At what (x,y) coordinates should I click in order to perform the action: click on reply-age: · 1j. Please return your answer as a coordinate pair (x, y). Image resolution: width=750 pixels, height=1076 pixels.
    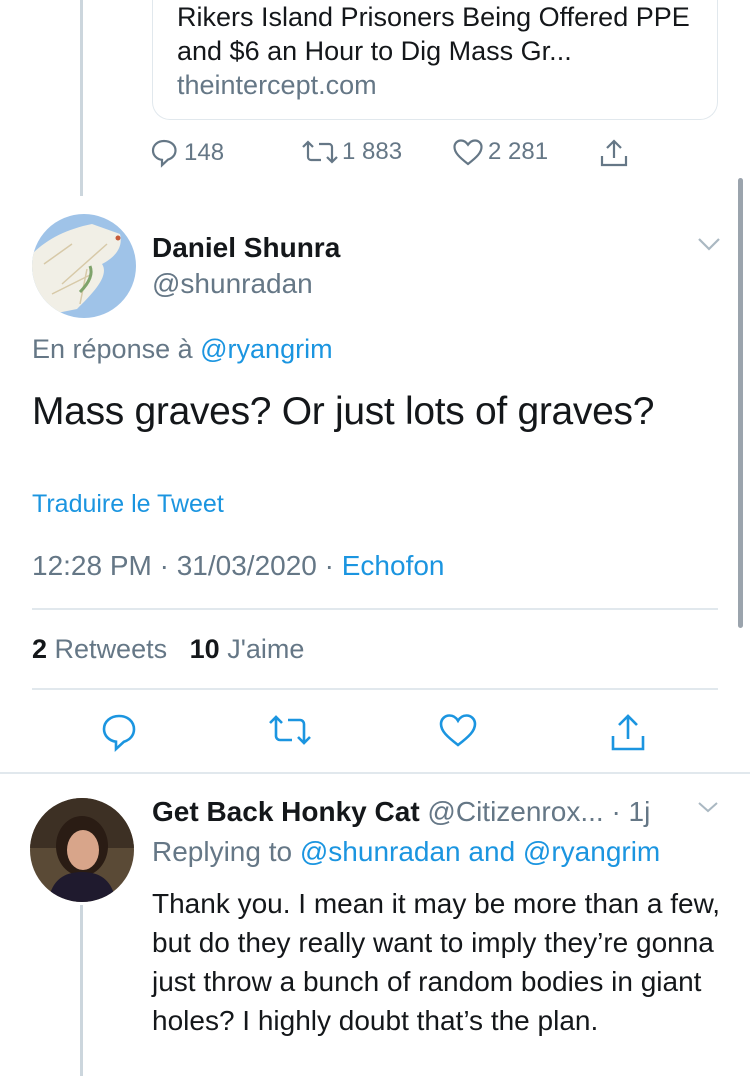
    Looking at the image, I should click on (631, 811).